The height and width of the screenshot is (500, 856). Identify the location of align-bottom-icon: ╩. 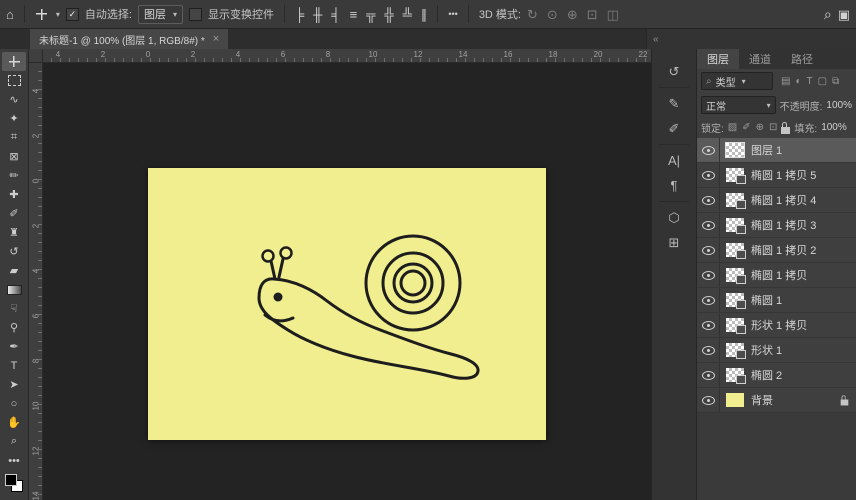
(407, 14).